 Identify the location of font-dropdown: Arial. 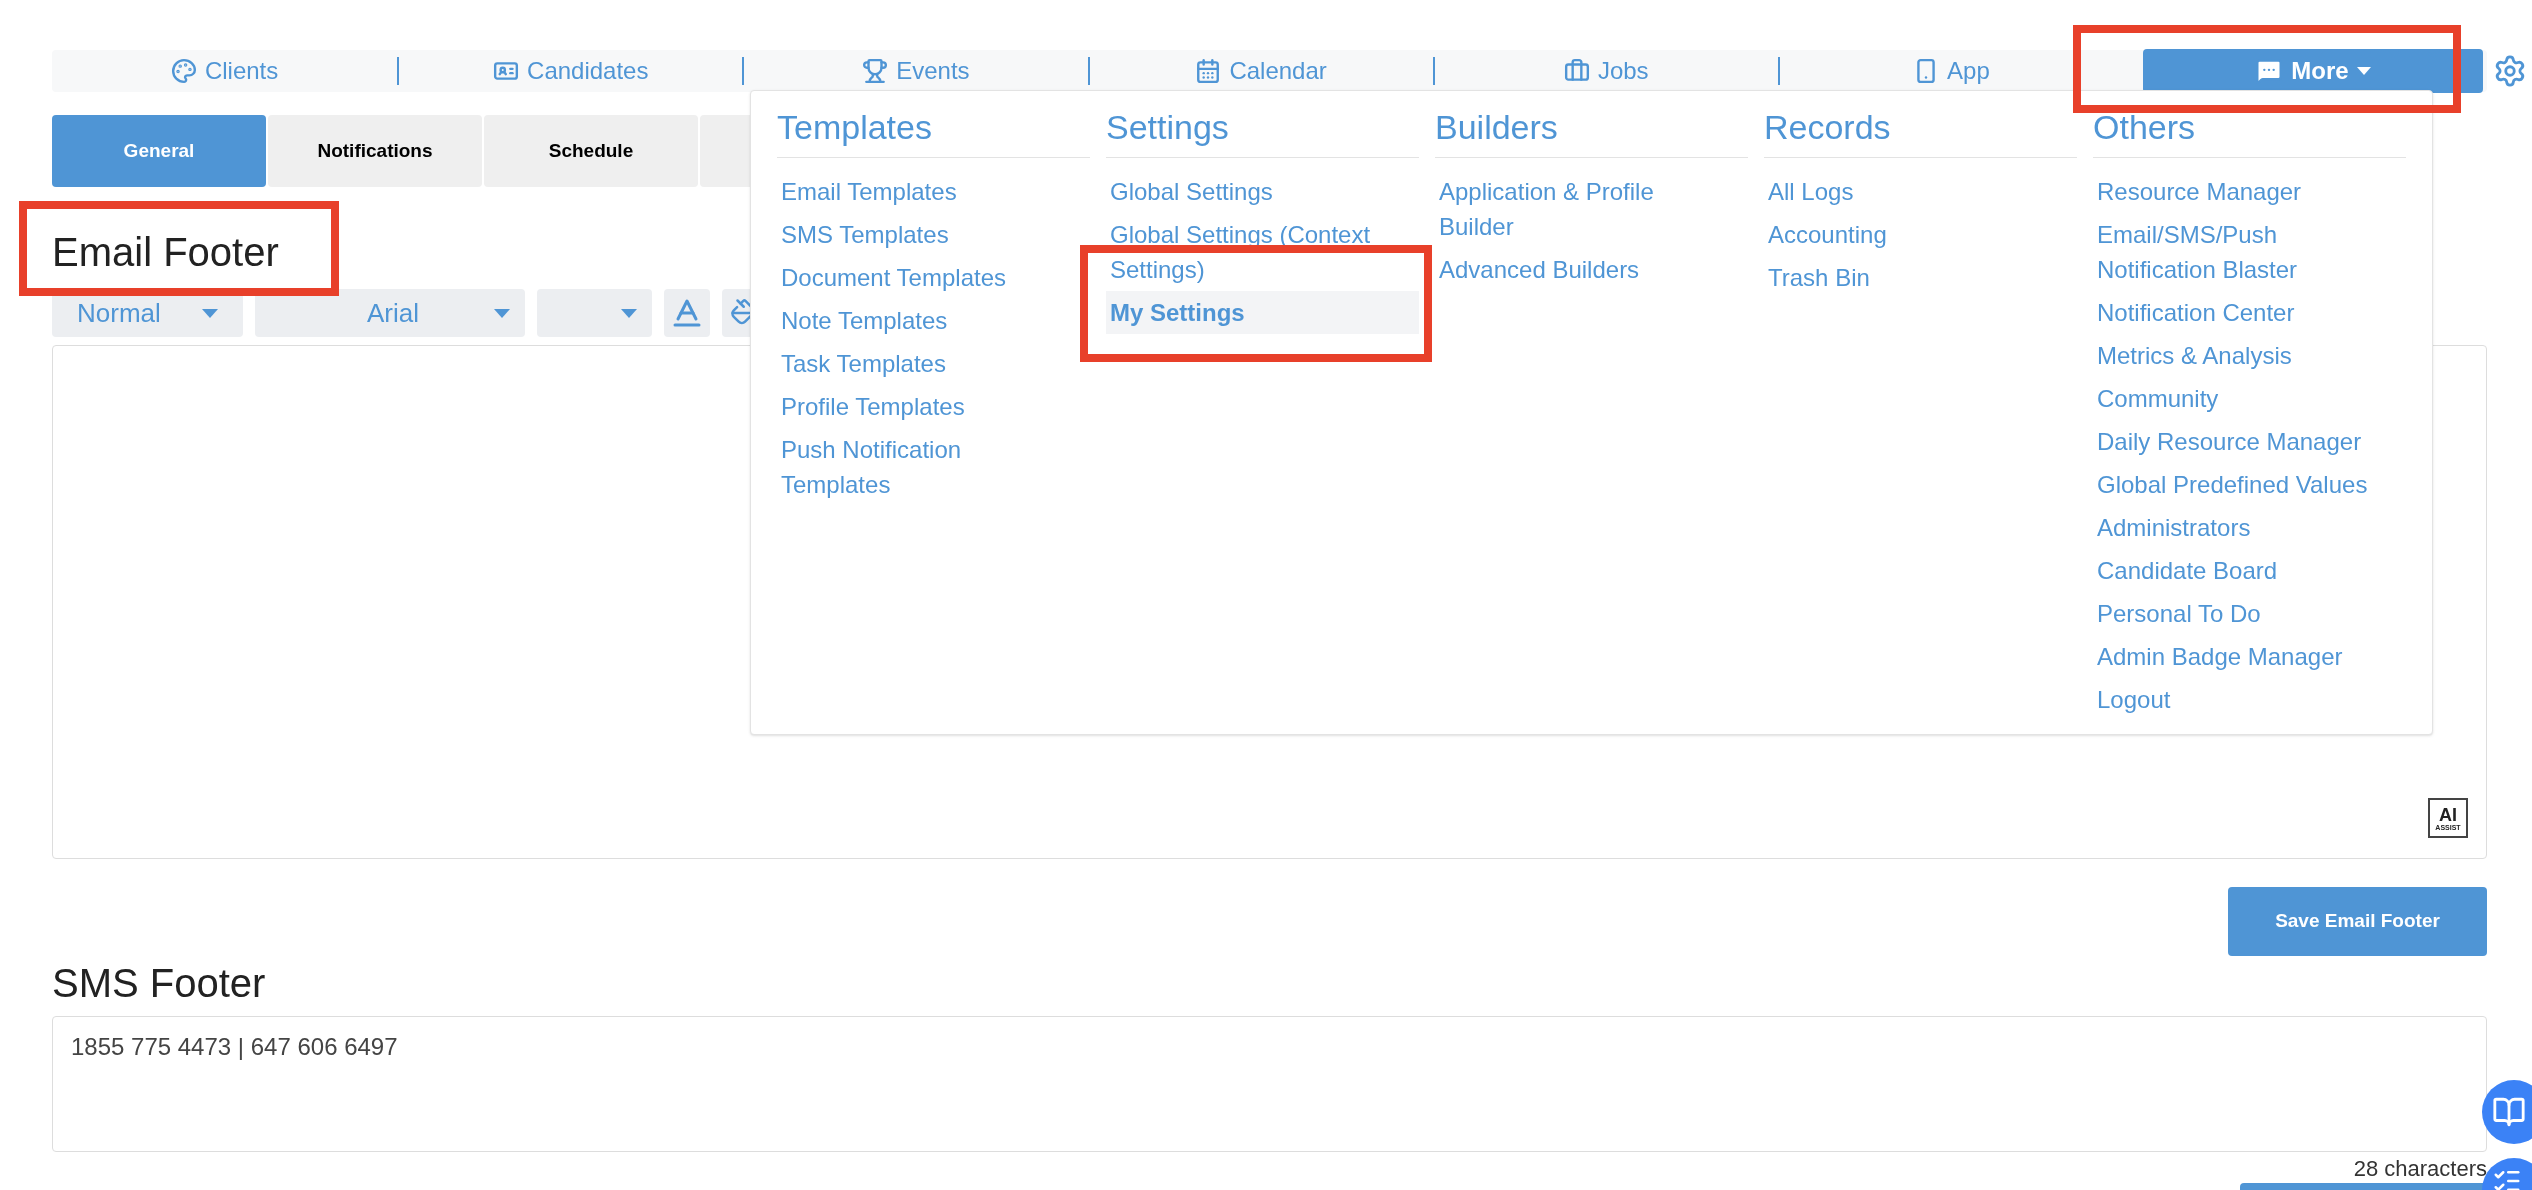
(390, 313).